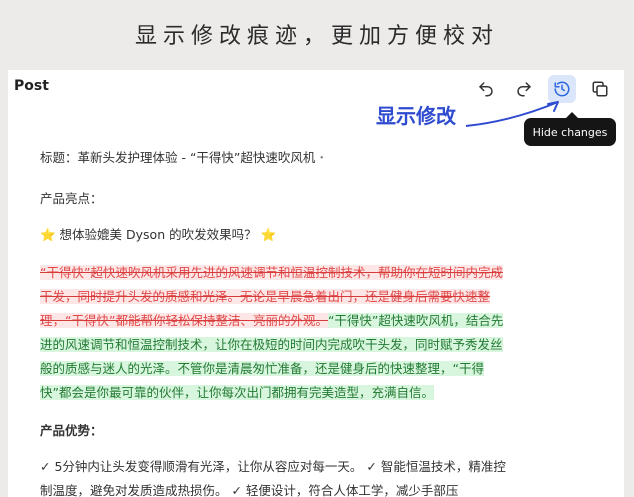 The height and width of the screenshot is (497, 634). I want to click on annotation-arrow-icon, so click(512, 114).